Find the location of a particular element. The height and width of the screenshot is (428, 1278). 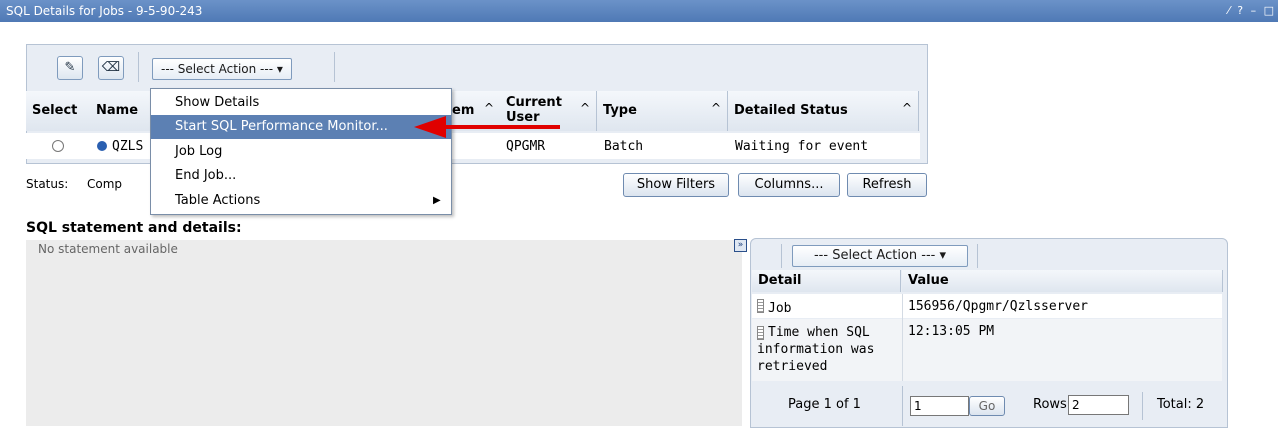

job-icon is located at coordinates (102, 146).